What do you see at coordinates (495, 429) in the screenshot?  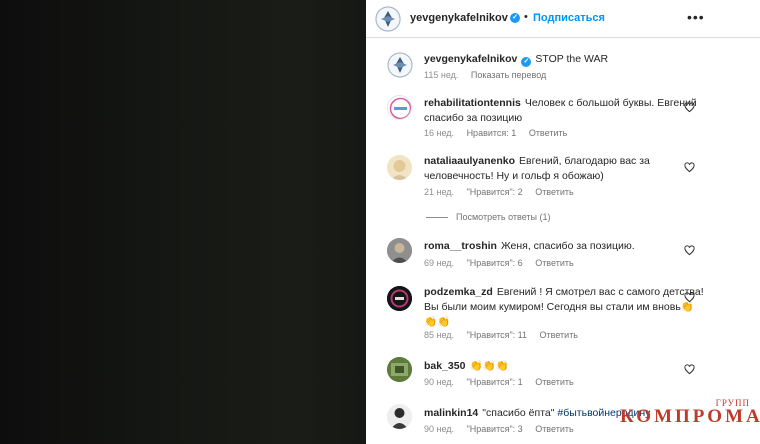 I see `comment-likes: "Нравится": 3` at bounding box center [495, 429].